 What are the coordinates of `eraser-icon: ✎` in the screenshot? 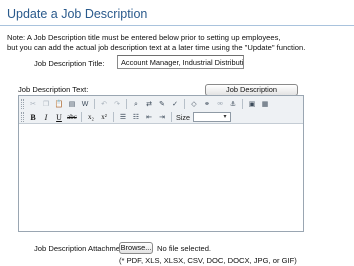 It's located at (162, 104).